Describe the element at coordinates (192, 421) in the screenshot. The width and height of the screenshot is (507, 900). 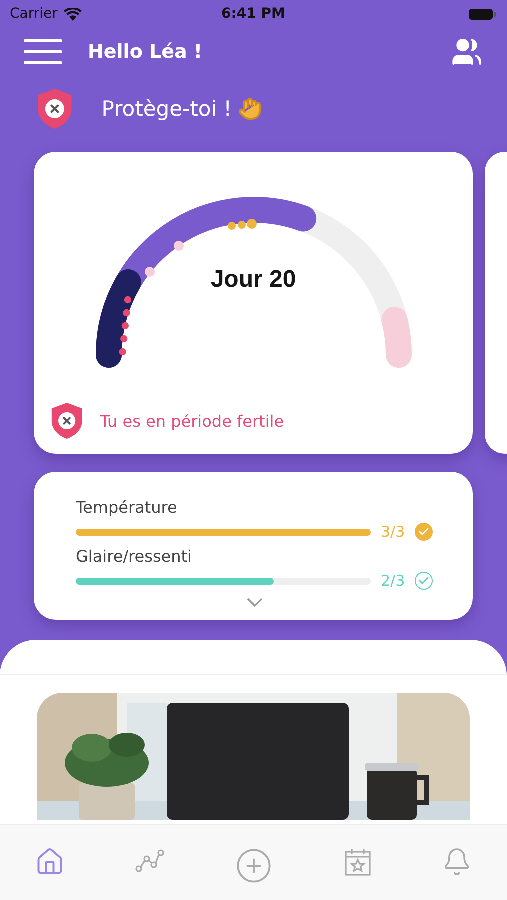
I see `fertility-status: Tu es en période fertile` at that location.